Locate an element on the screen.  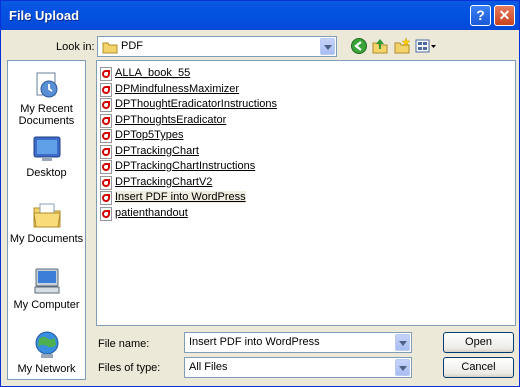
look-in-label: Look in: is located at coordinates (75, 47).